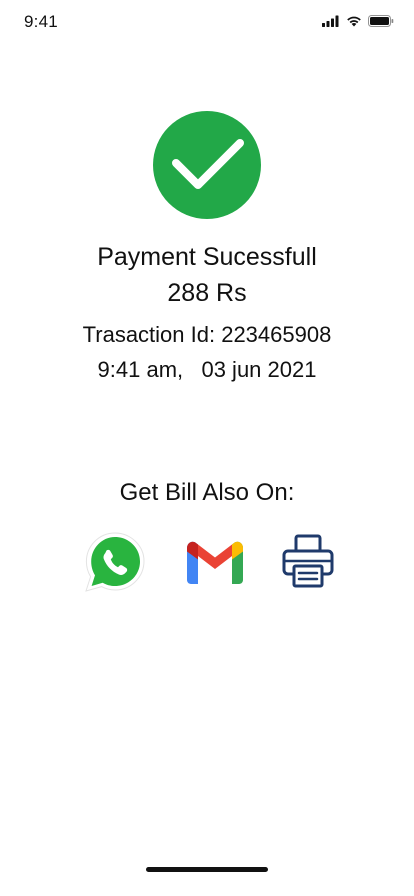  What do you see at coordinates (331, 21) in the screenshot?
I see `cellular-signal-icon` at bounding box center [331, 21].